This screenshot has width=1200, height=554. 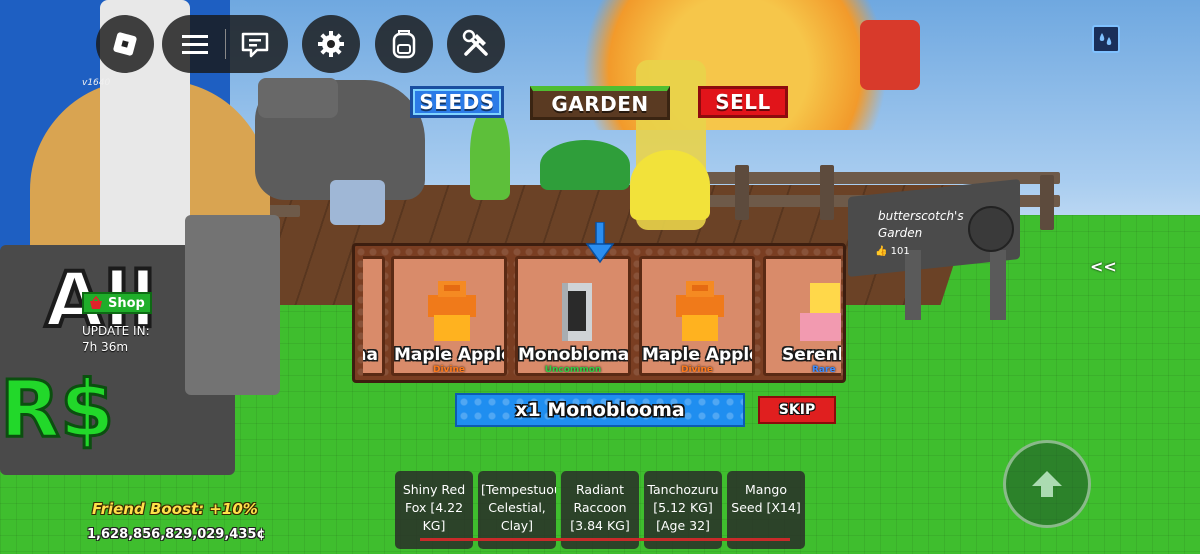 What do you see at coordinates (126, 303) in the screenshot?
I see `shop-label: Shop` at bounding box center [126, 303].